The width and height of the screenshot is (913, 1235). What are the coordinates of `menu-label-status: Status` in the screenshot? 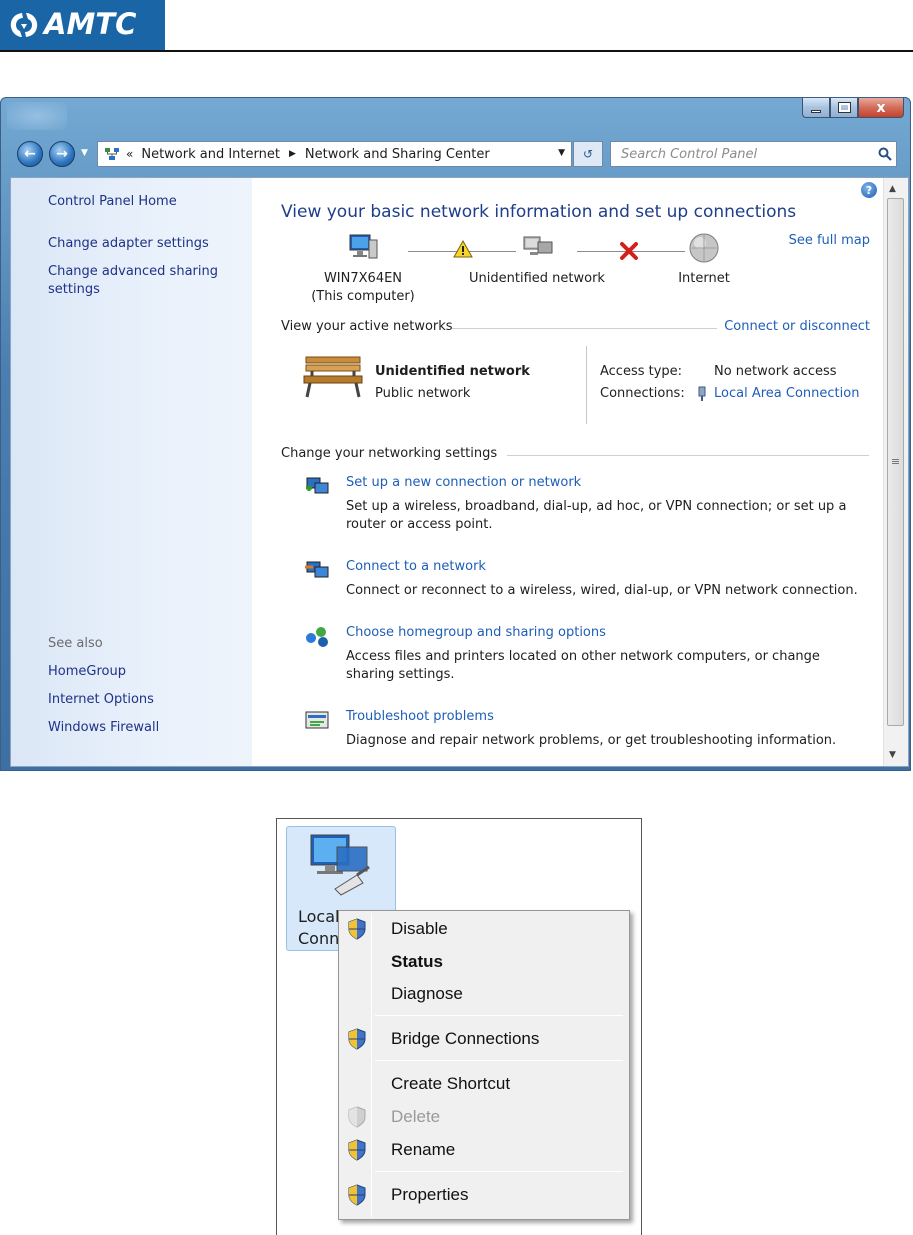 It's located at (417, 961).